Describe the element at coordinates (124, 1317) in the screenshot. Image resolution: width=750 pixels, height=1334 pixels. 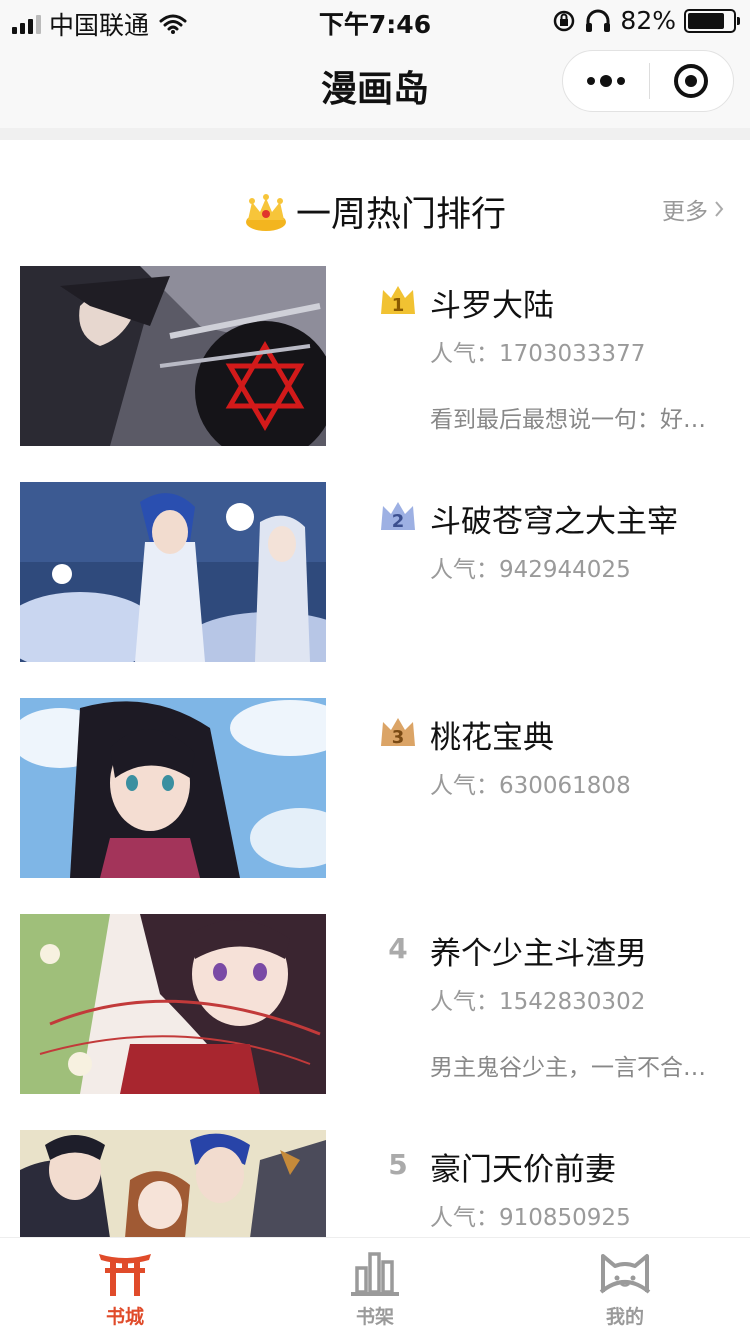
I see `tab-label: 书城` at that location.